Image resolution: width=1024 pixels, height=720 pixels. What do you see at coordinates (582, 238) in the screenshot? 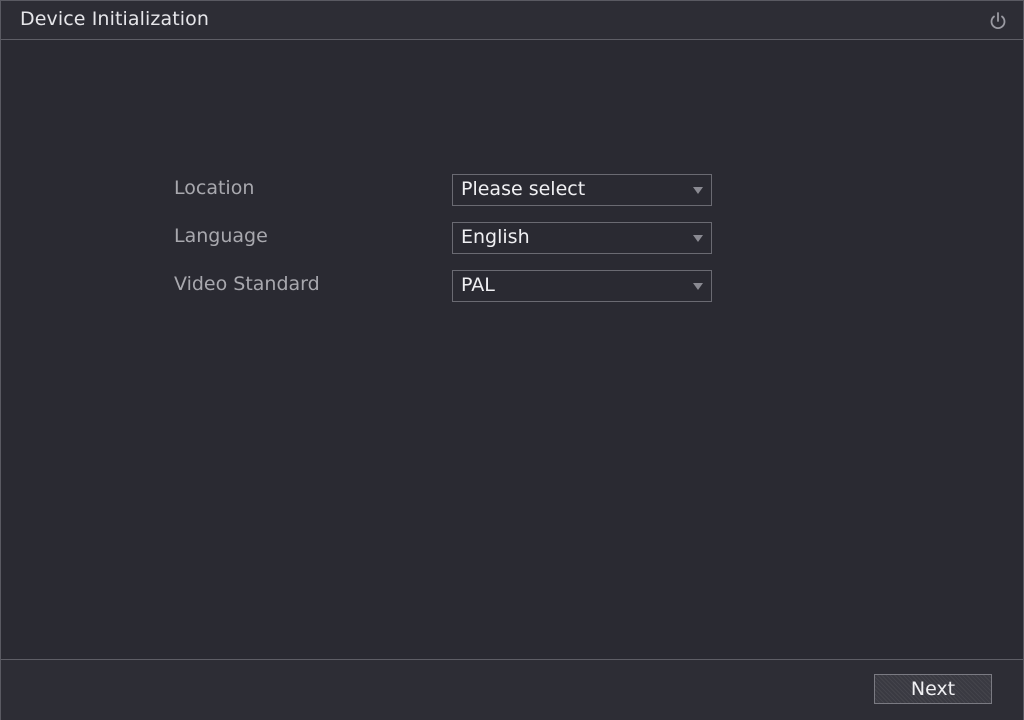
I see `language-select: English` at bounding box center [582, 238].